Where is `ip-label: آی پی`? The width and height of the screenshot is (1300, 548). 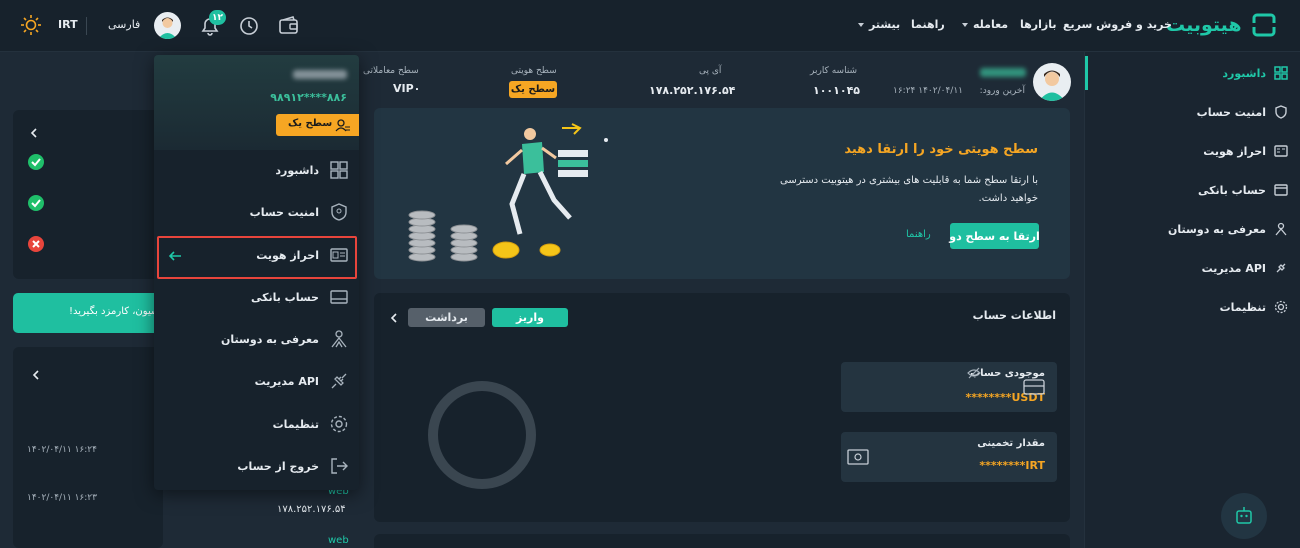
ip-label: آی پی is located at coordinates (710, 71).